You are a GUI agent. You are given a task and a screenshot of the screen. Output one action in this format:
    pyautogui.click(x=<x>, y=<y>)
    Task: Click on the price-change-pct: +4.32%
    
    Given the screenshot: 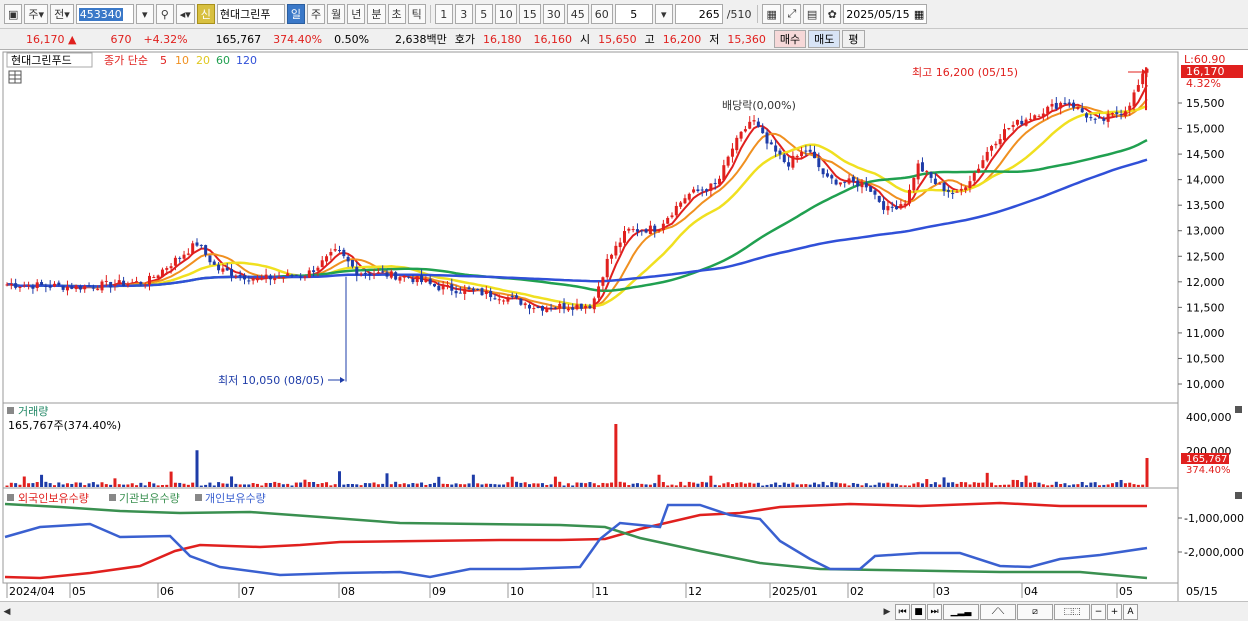 What is the action you would take?
    pyautogui.click(x=165, y=39)
    